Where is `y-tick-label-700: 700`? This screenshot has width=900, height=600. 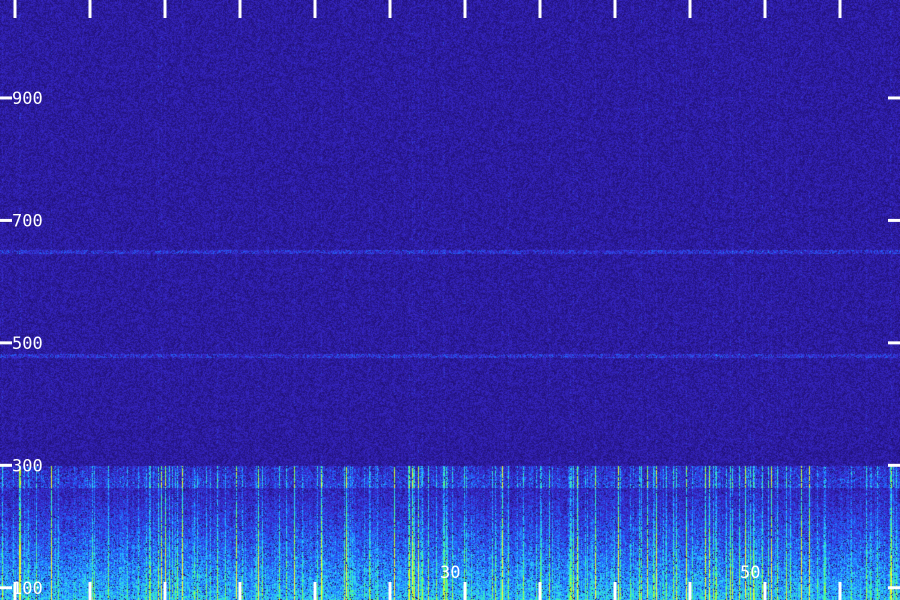 y-tick-label-700: 700 is located at coordinates (27, 221).